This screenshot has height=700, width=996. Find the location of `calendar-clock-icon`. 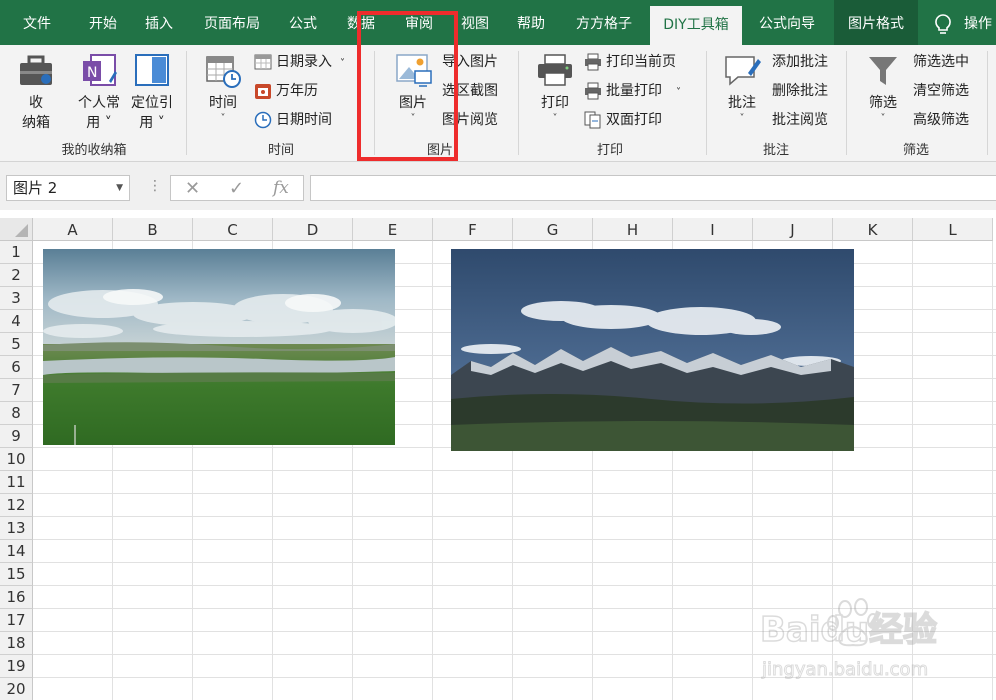

calendar-clock-icon is located at coordinates (223, 72).